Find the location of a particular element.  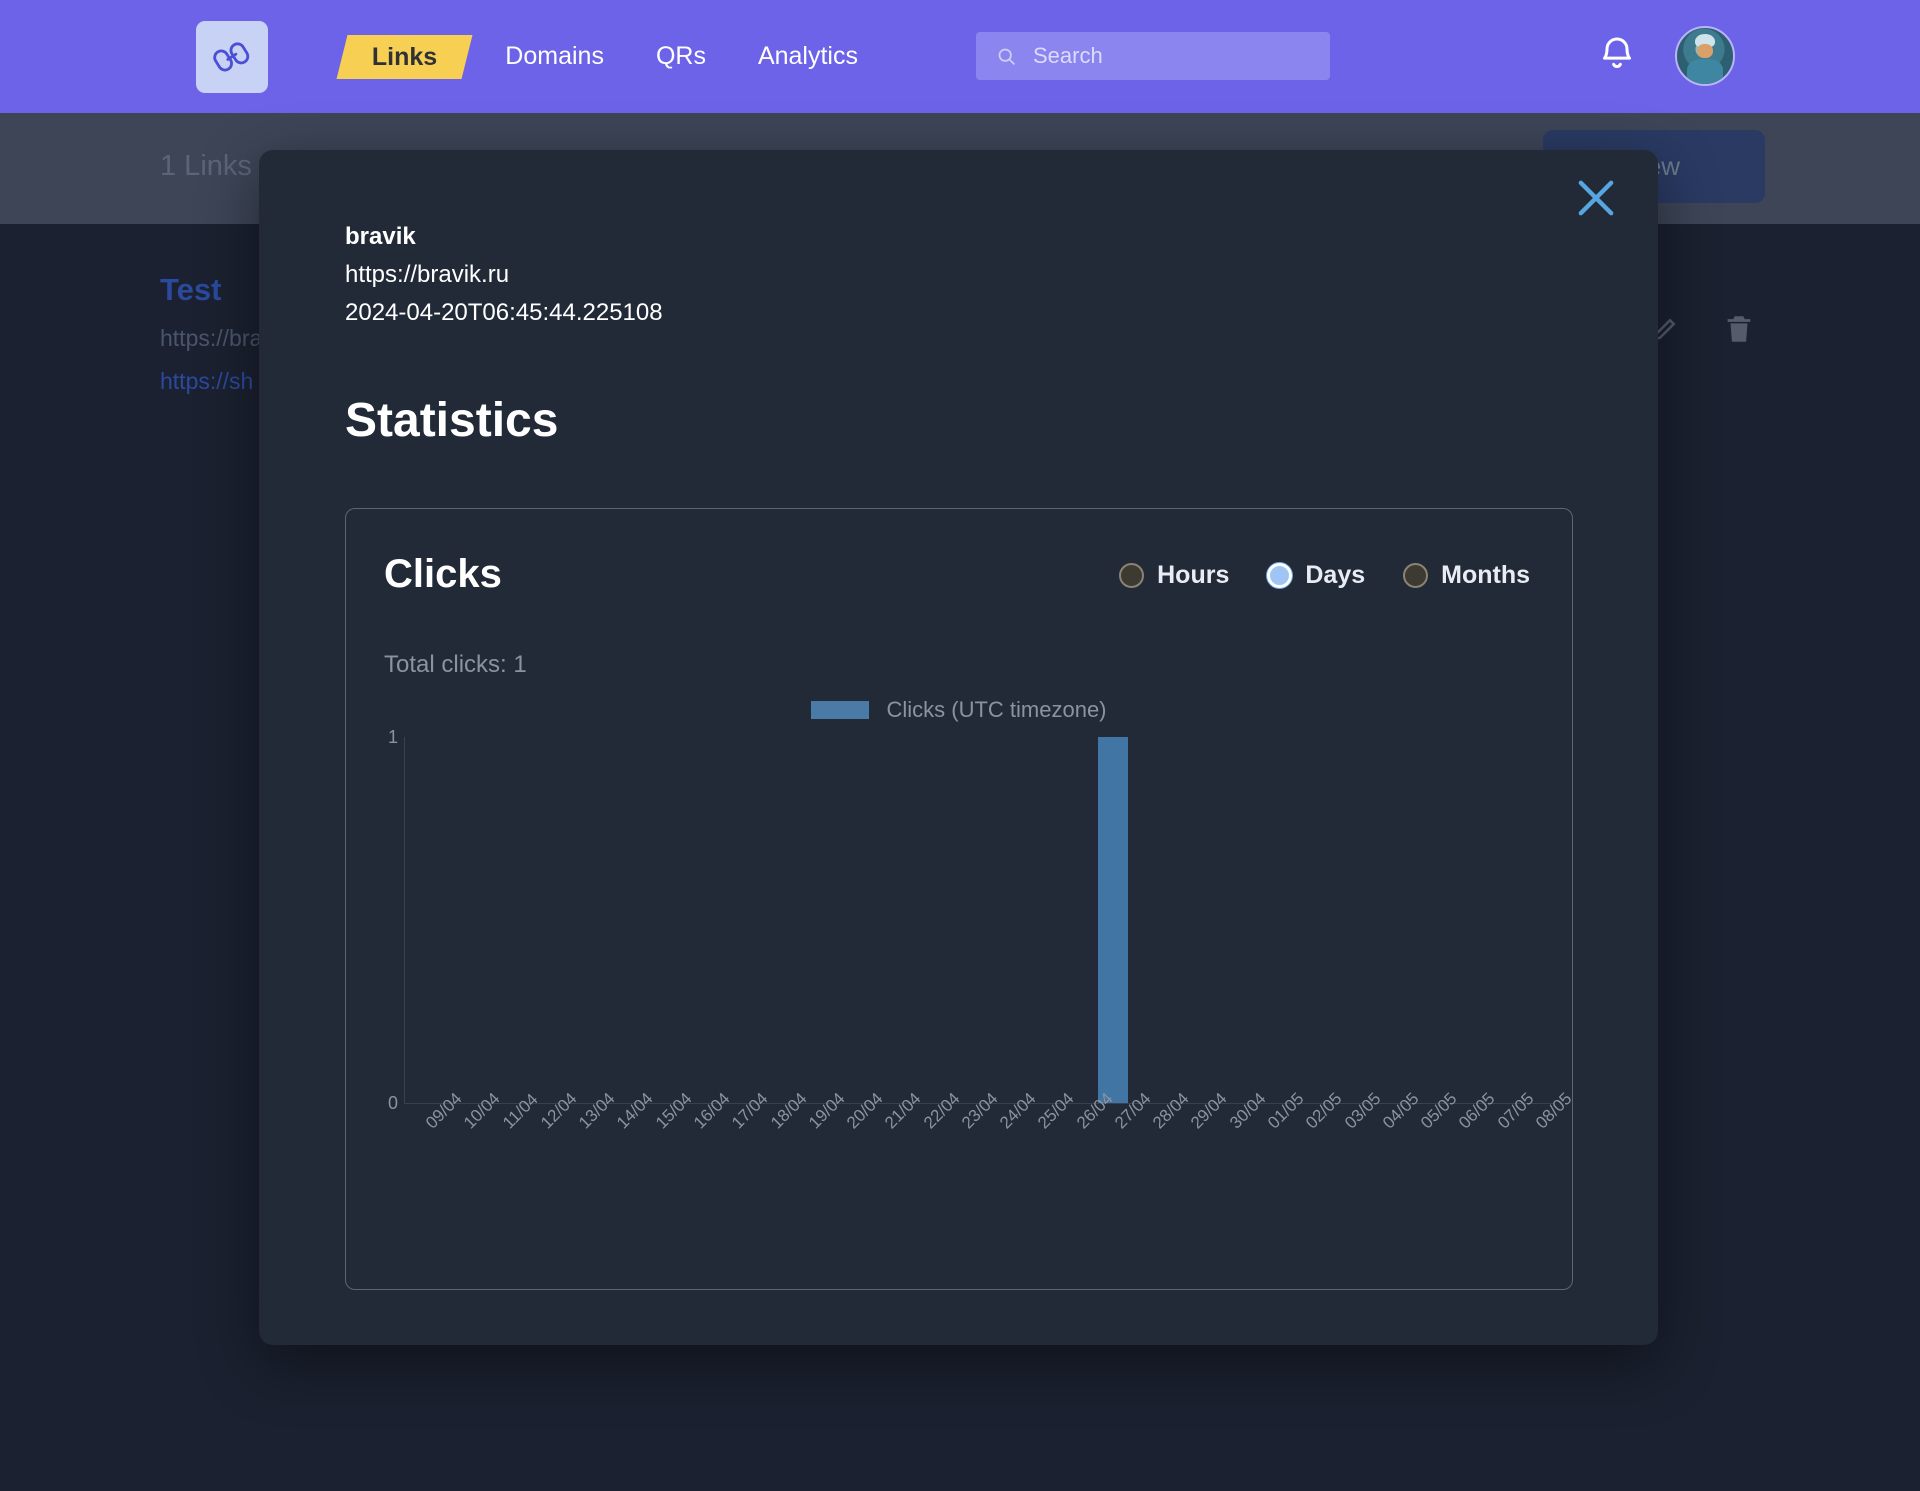

nav-tab-analytics: Analytics is located at coordinates (808, 56).